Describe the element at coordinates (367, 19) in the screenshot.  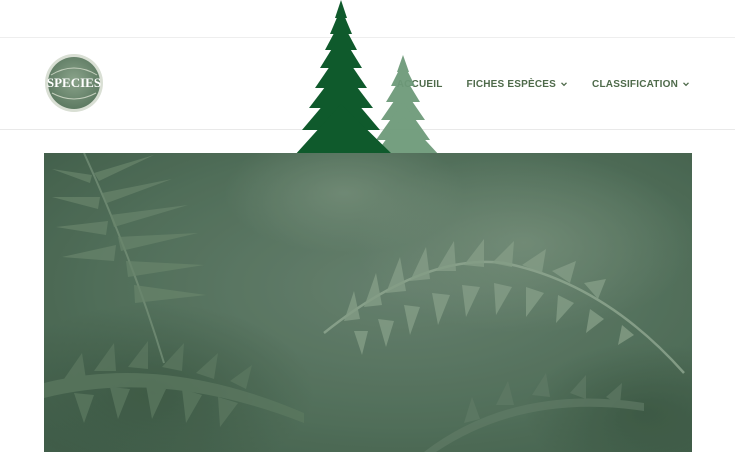
I see `top-bar` at that location.